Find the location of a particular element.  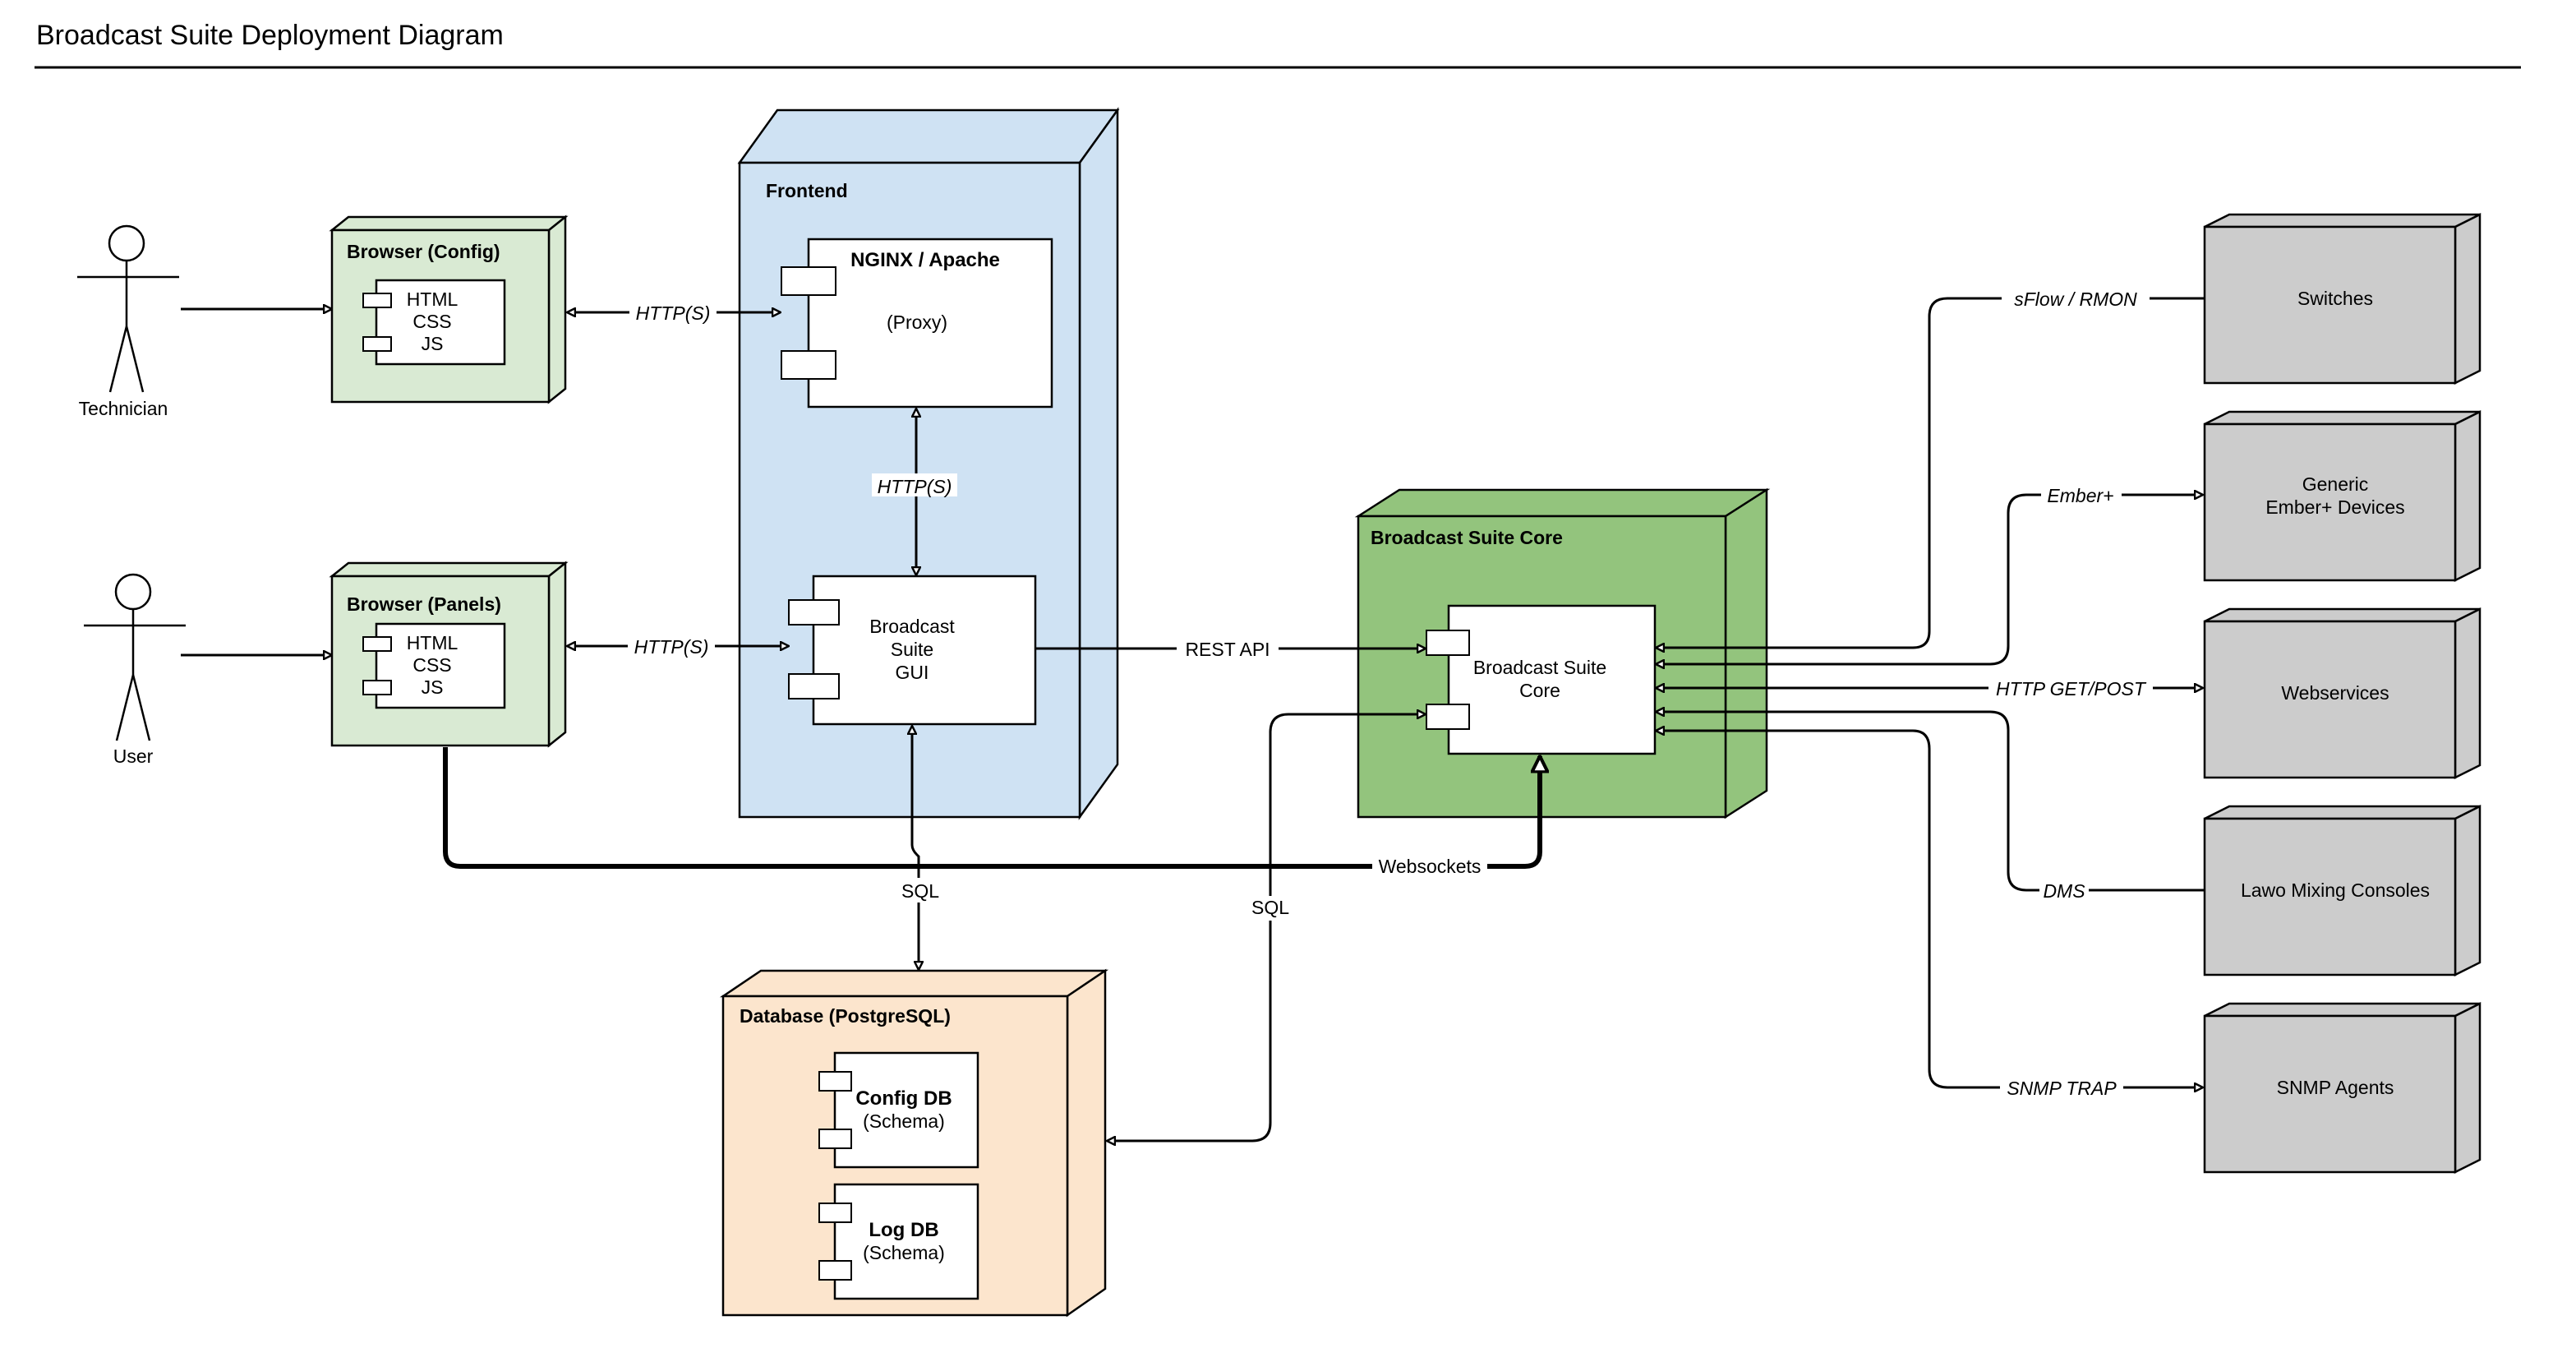

edge-label: REST API is located at coordinates (1227, 649).